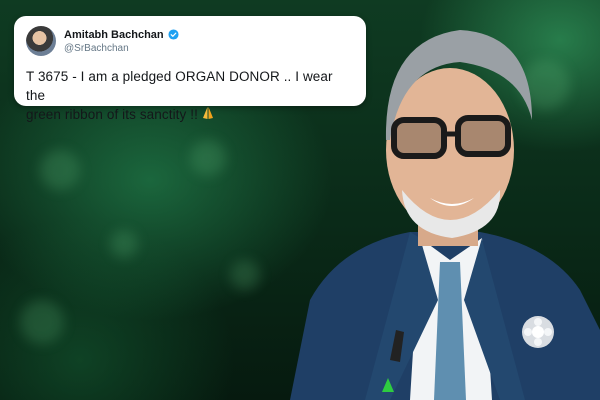  Describe the element at coordinates (112, 114) in the screenshot. I see `tweet-line: green ribbon of its sanctity !!` at that location.